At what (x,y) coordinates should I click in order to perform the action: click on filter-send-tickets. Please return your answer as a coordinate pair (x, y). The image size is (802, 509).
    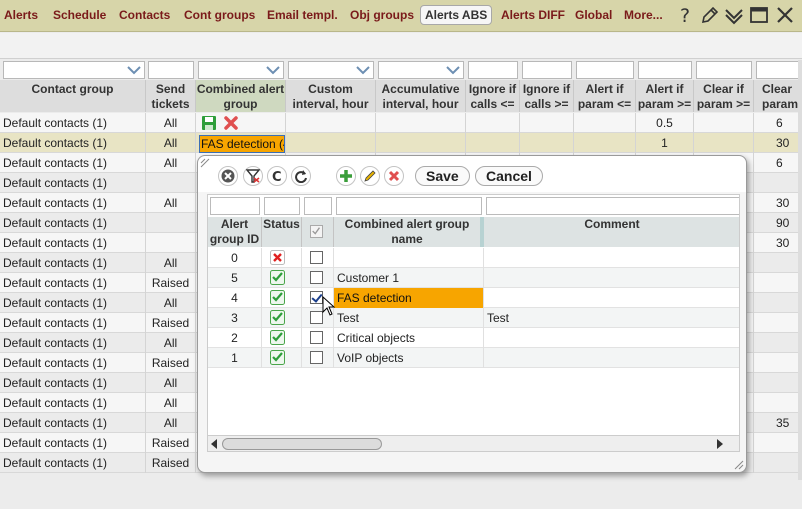
    Looking at the image, I should click on (171, 70).